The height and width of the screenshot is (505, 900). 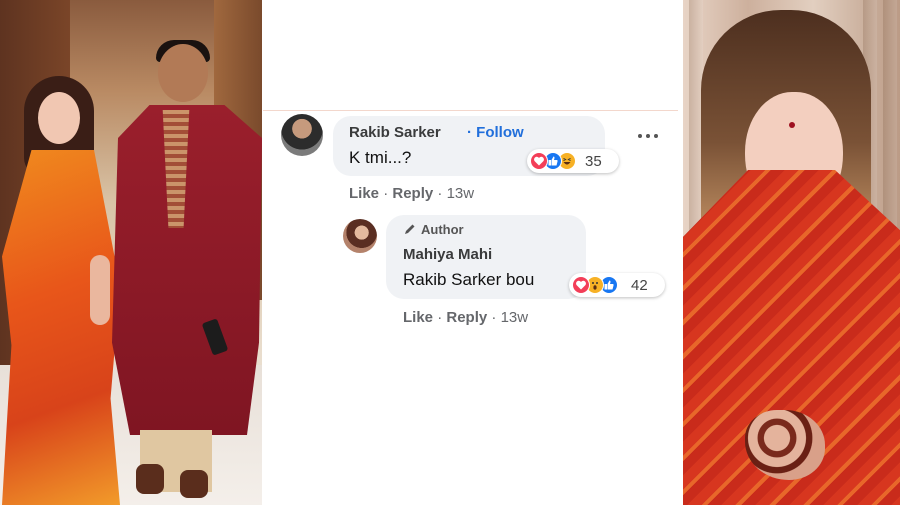 What do you see at coordinates (648, 136) in the screenshot?
I see `more-options-icon` at bounding box center [648, 136].